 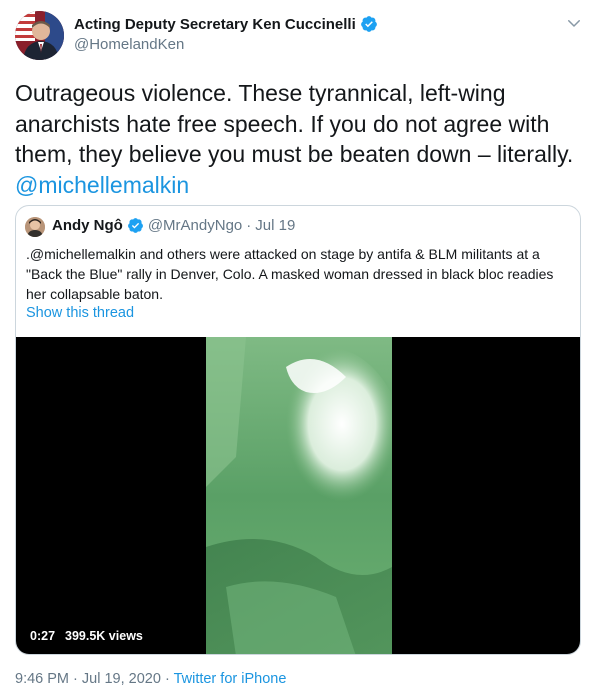 What do you see at coordinates (129, 44) in the screenshot?
I see `author-handle: @HomelandKen` at bounding box center [129, 44].